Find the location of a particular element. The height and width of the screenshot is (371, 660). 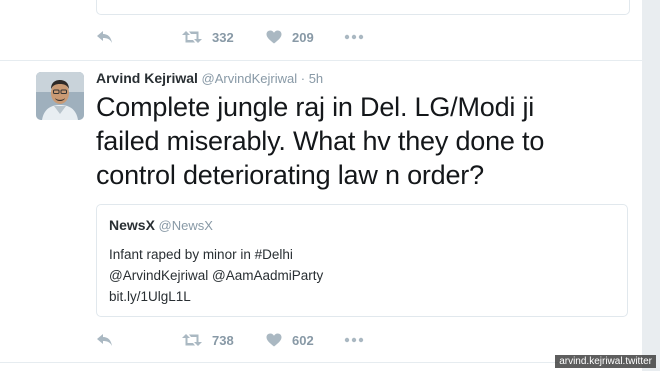

quoted-text-line: @ArvindKejriwal @AamAadmiParty is located at coordinates (216, 275).